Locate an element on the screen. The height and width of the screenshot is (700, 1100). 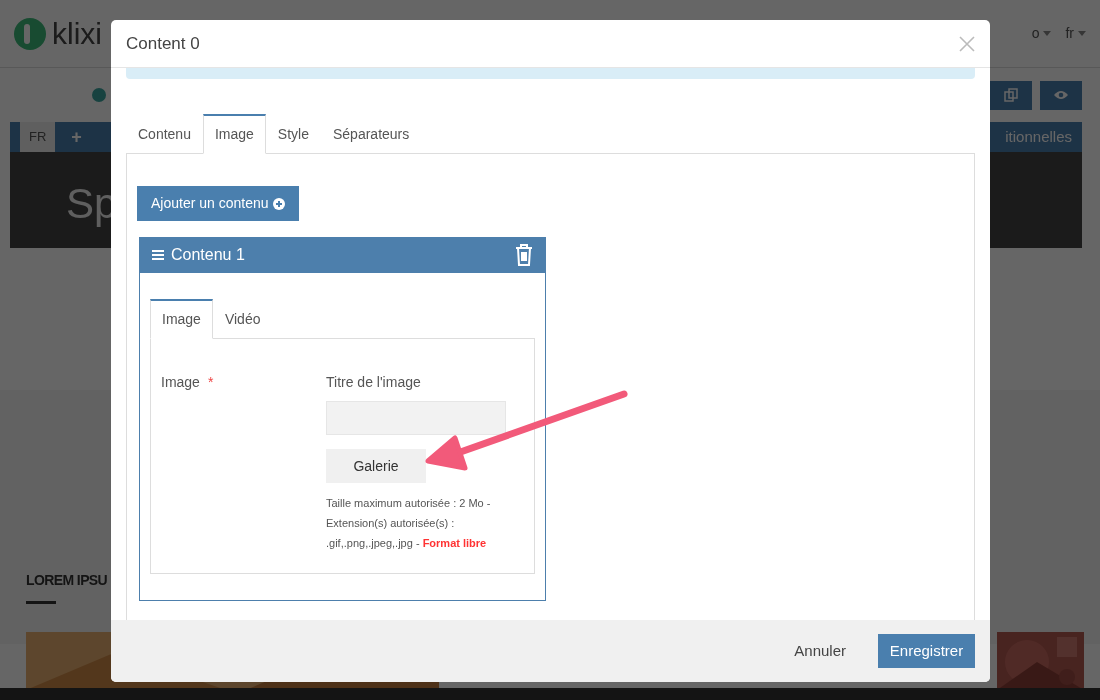
drag-handle-icon is located at coordinates (158, 255).